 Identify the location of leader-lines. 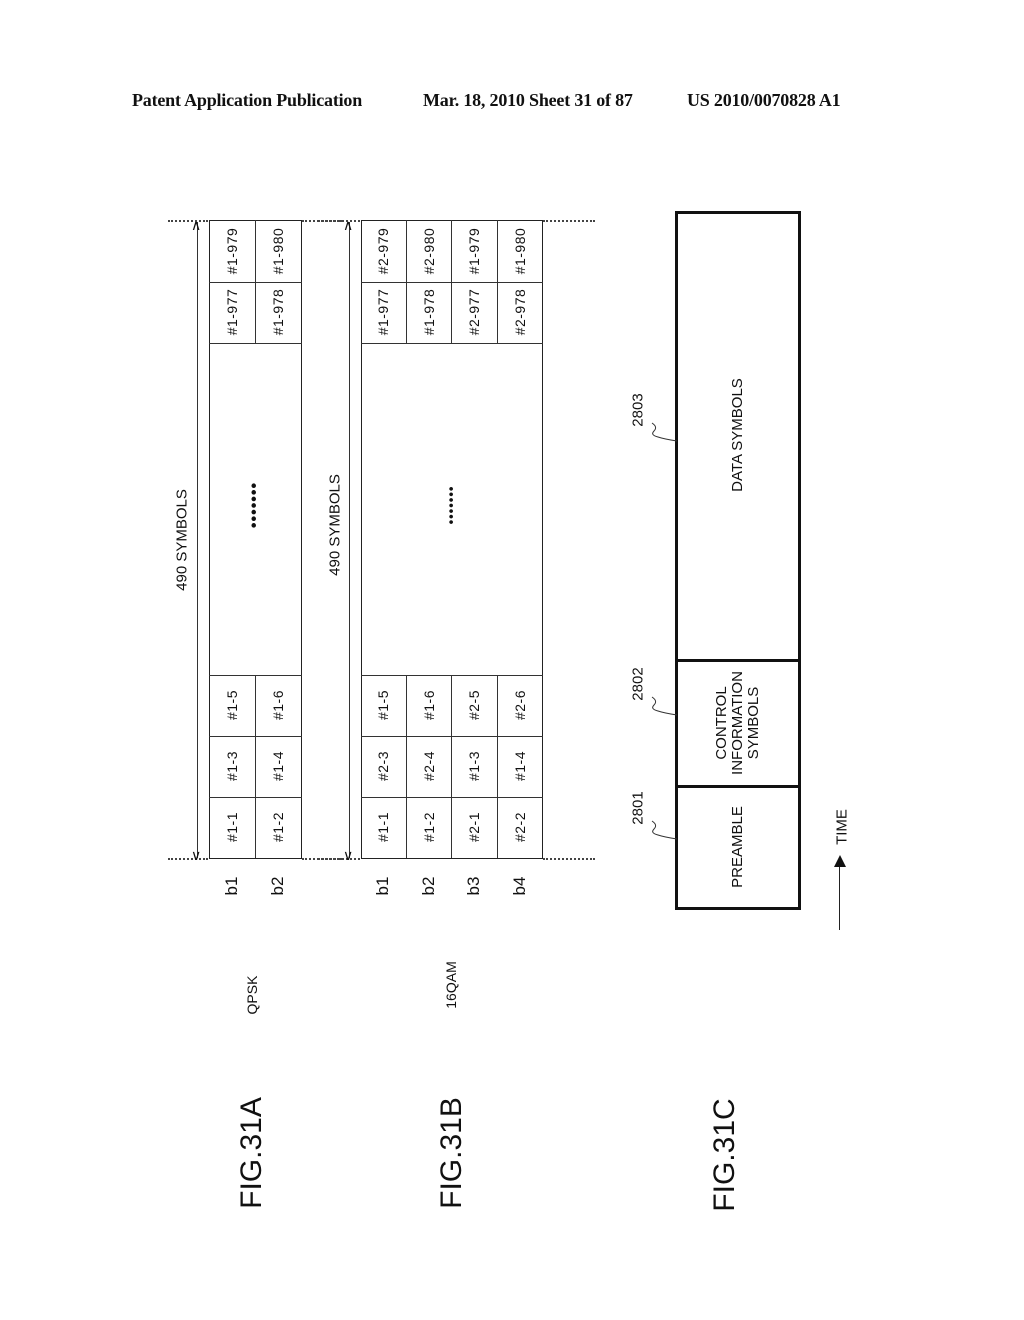
(664, 631).